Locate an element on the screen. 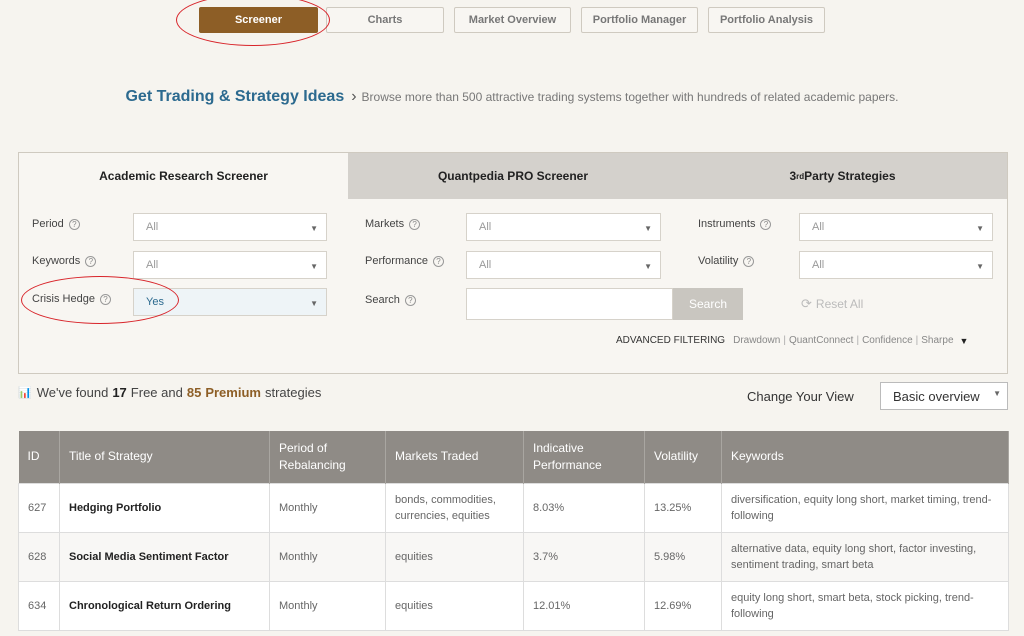 The height and width of the screenshot is (636, 1024). performance-select: All ▼ is located at coordinates (563, 265).